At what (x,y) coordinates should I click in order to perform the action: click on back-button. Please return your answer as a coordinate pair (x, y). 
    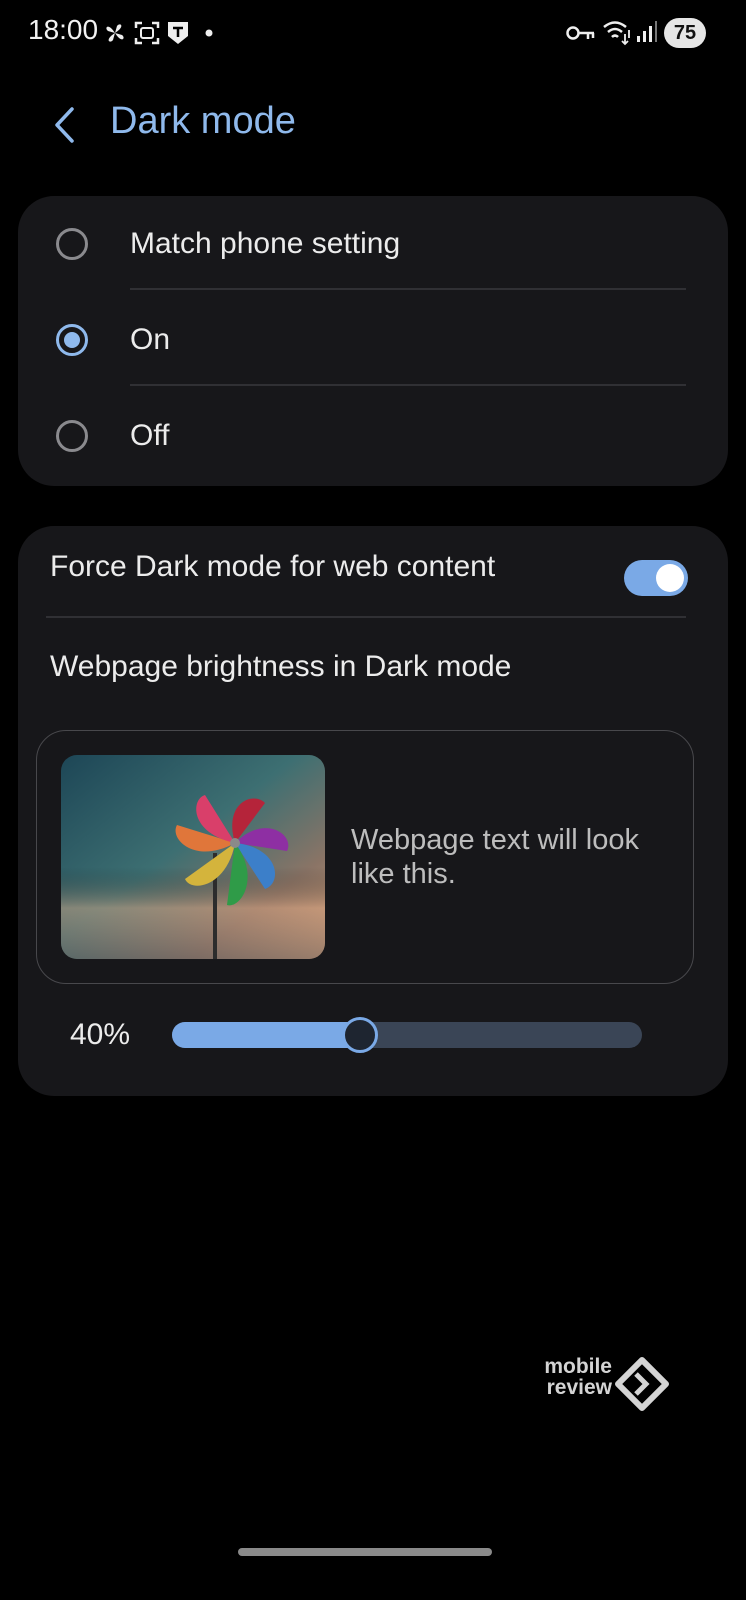
    Looking at the image, I should click on (64, 125).